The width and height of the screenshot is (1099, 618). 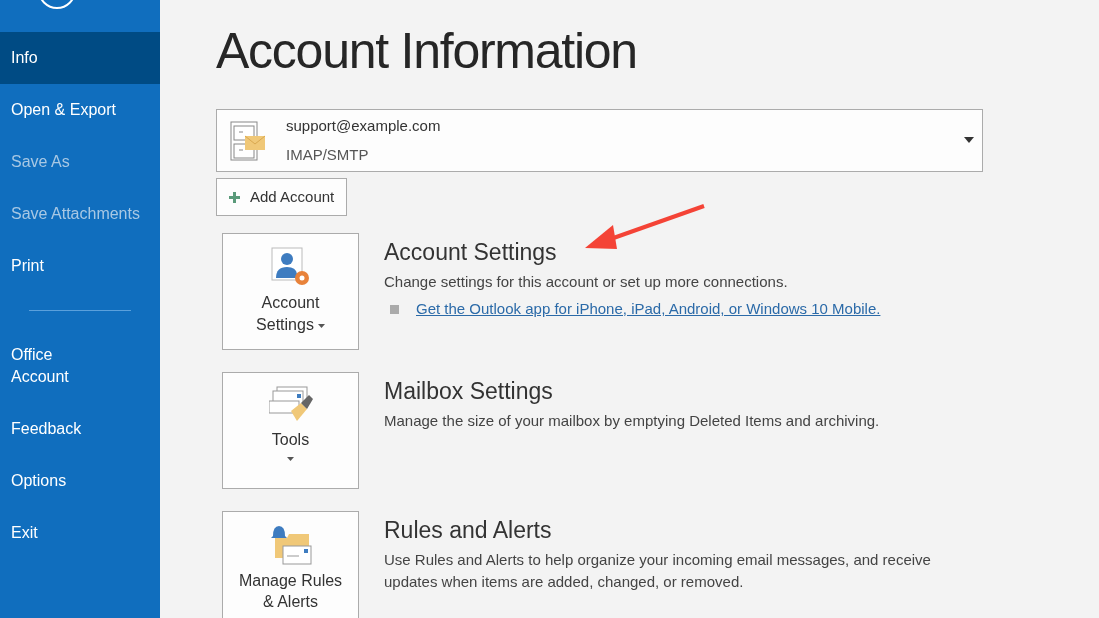 What do you see at coordinates (469, 391) in the screenshot?
I see `section-title: Mailbox Settings` at bounding box center [469, 391].